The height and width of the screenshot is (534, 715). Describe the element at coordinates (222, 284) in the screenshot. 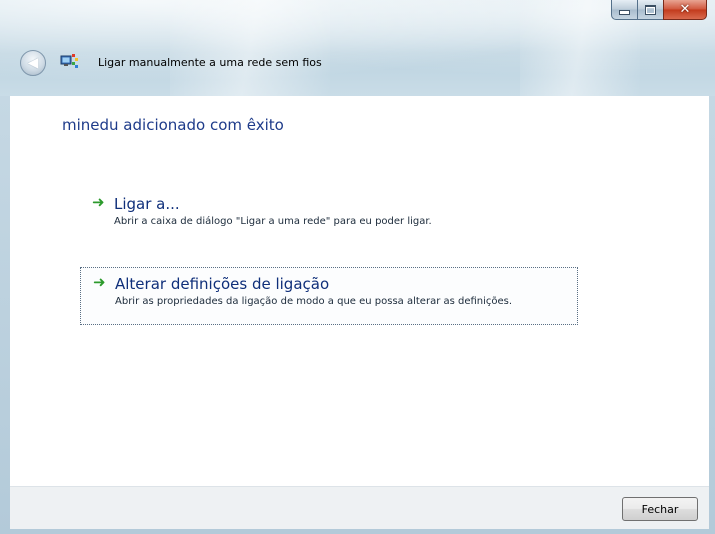

I see `command-title: Alterar definições de ligação` at that location.